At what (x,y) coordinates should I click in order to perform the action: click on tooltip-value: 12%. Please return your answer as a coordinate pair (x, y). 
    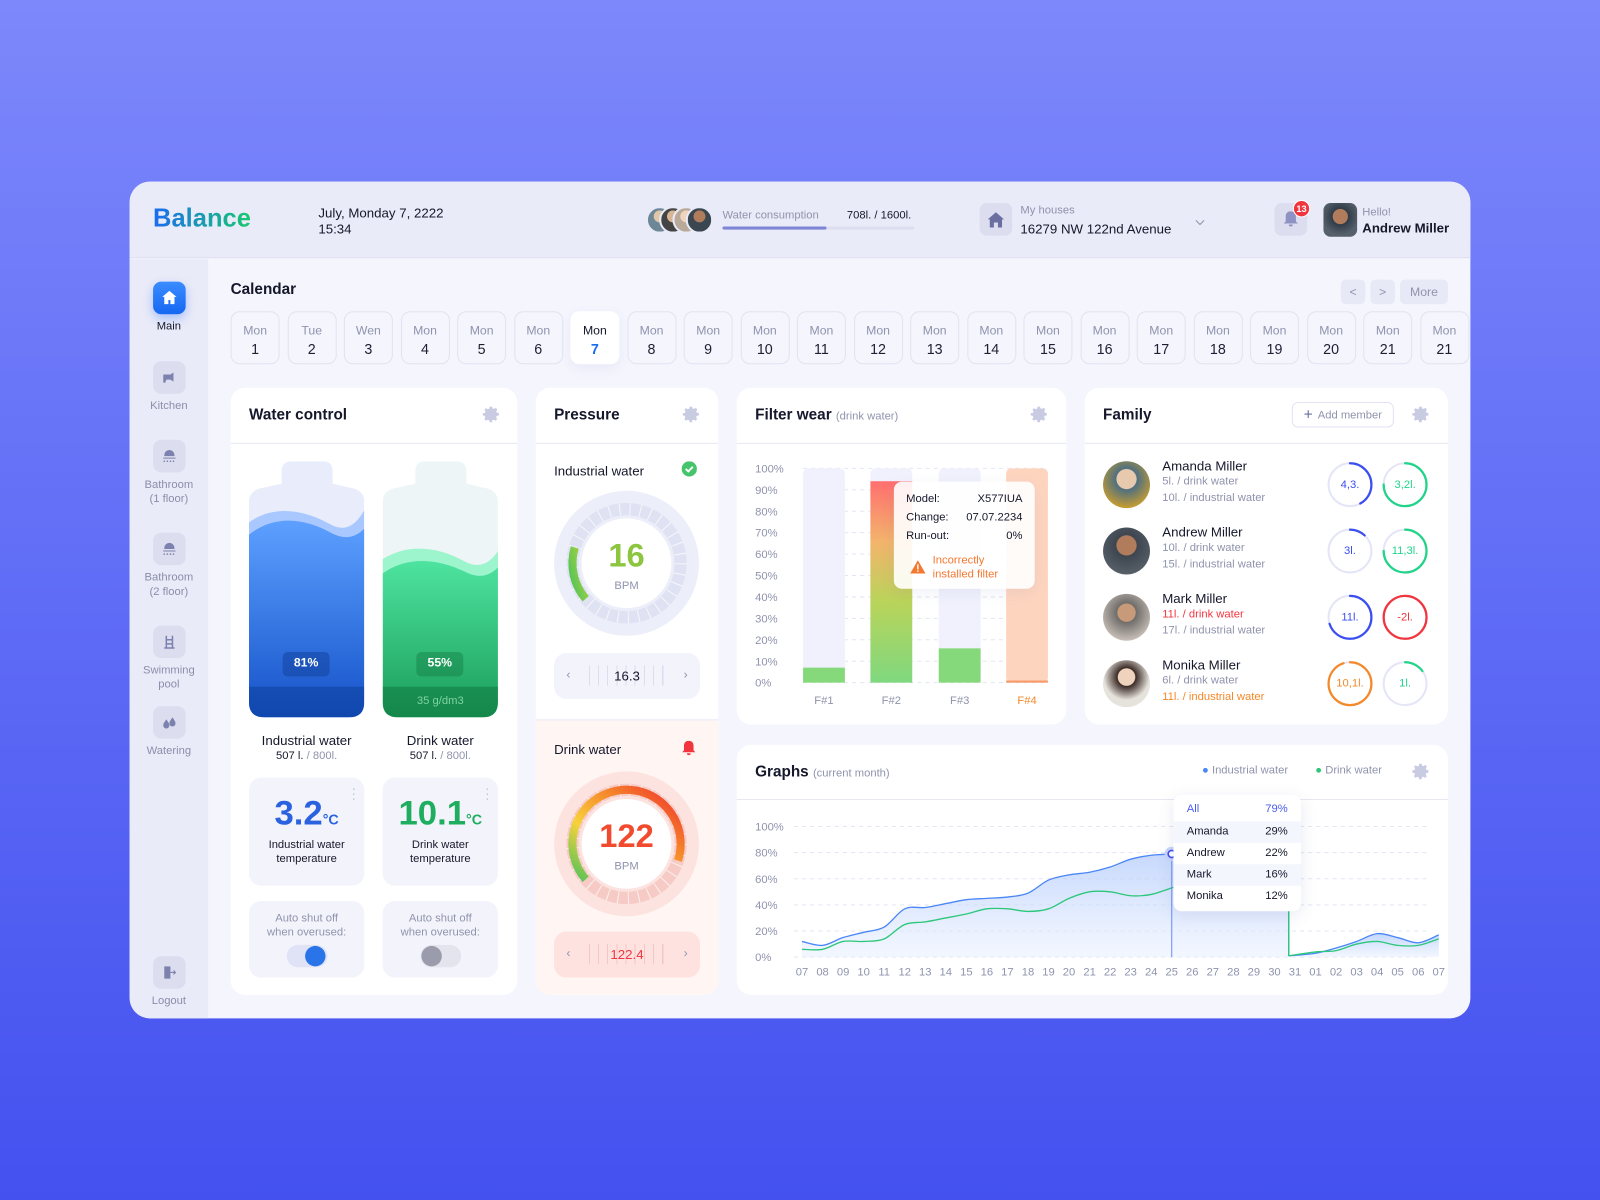
    Looking at the image, I should click on (1276, 896).